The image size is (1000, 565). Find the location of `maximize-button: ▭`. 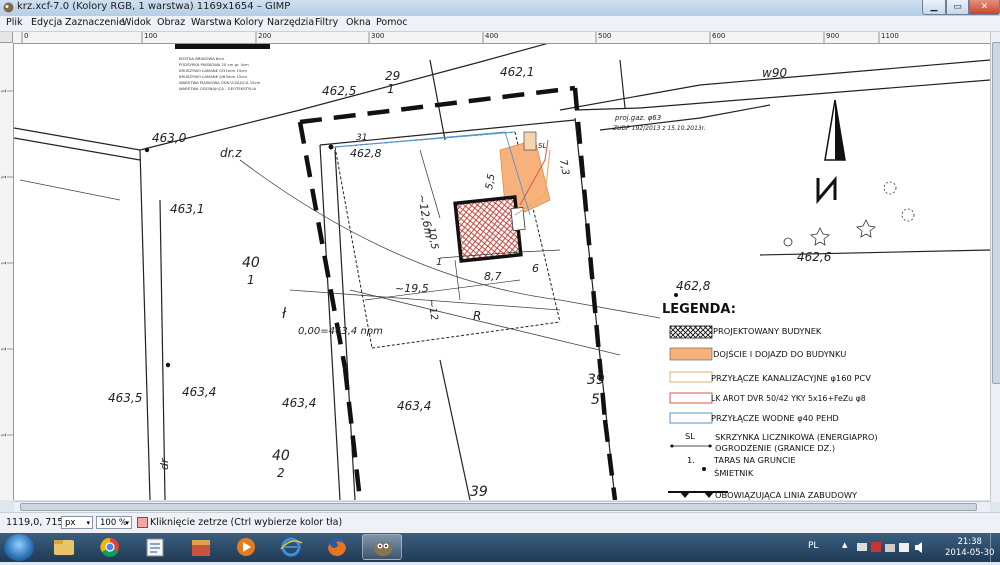

maximize-button: ▭ is located at coordinates (957, 7).